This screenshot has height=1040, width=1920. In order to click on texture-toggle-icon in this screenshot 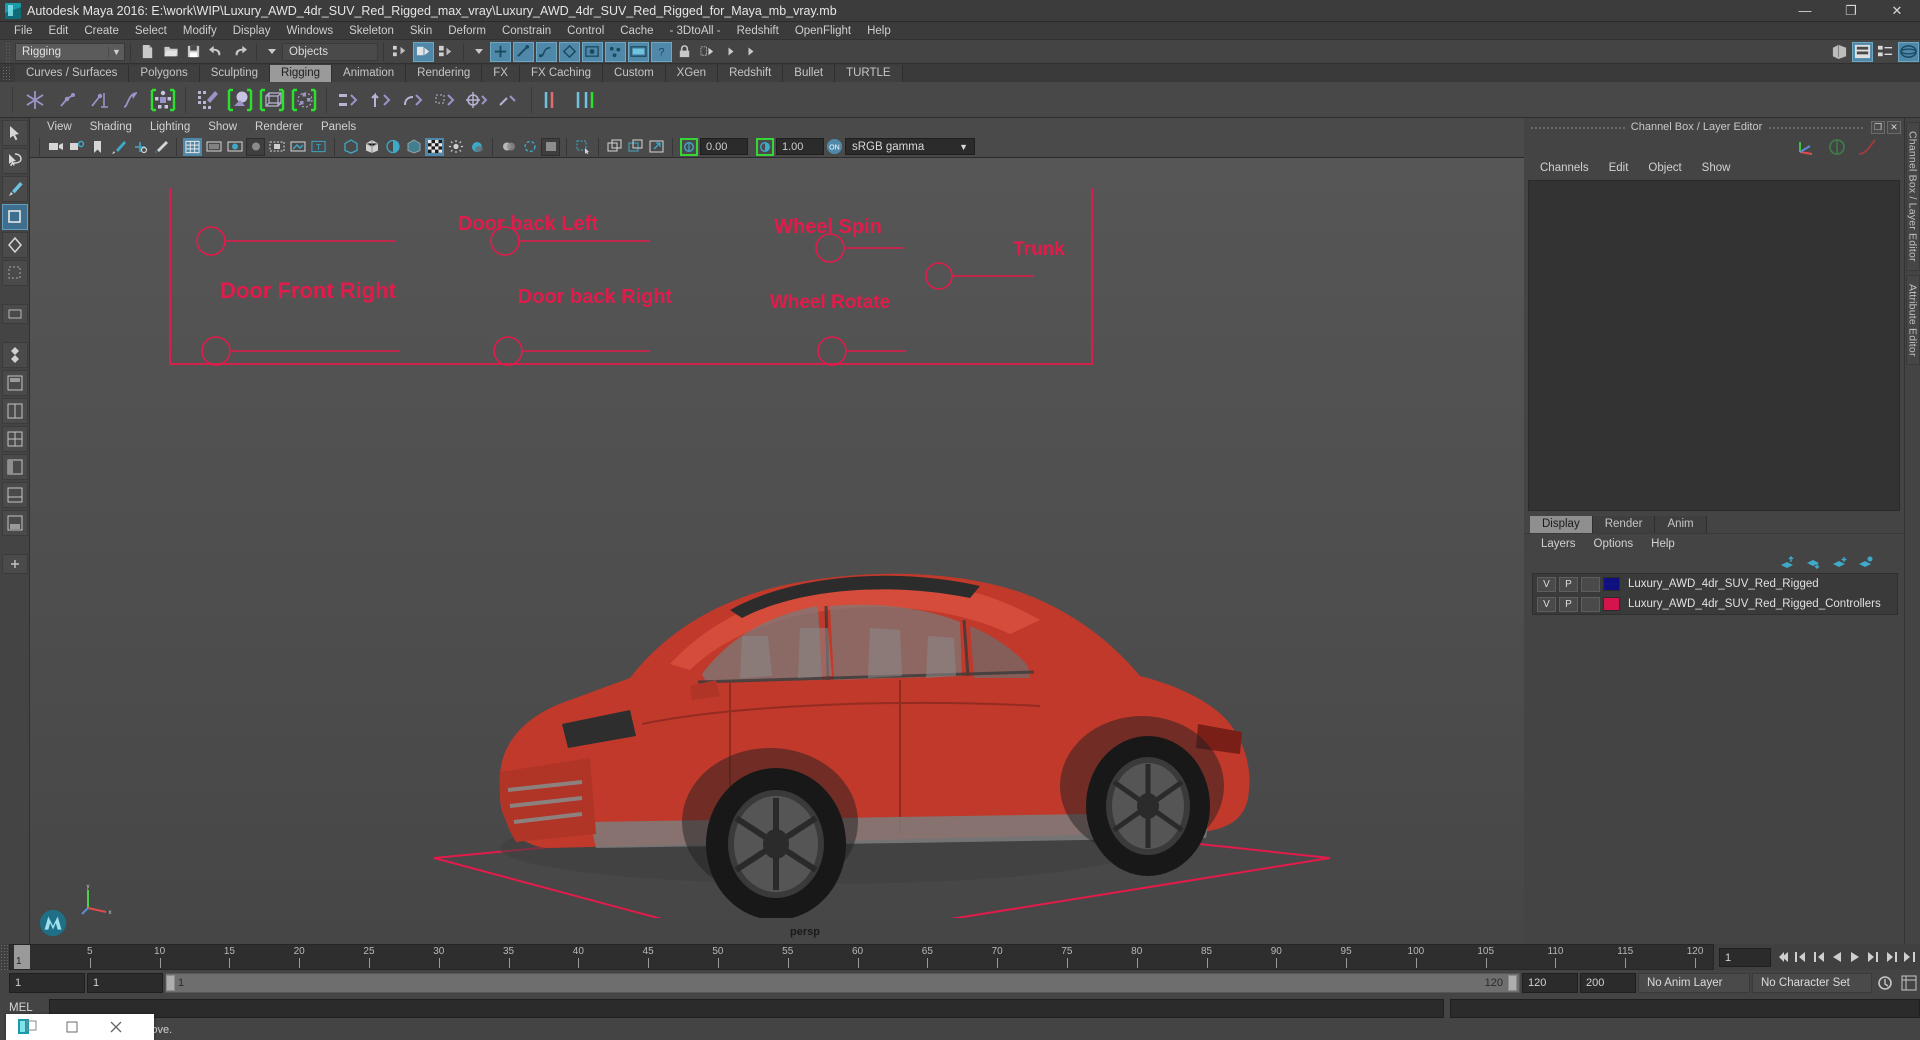, I will do `click(434, 146)`.